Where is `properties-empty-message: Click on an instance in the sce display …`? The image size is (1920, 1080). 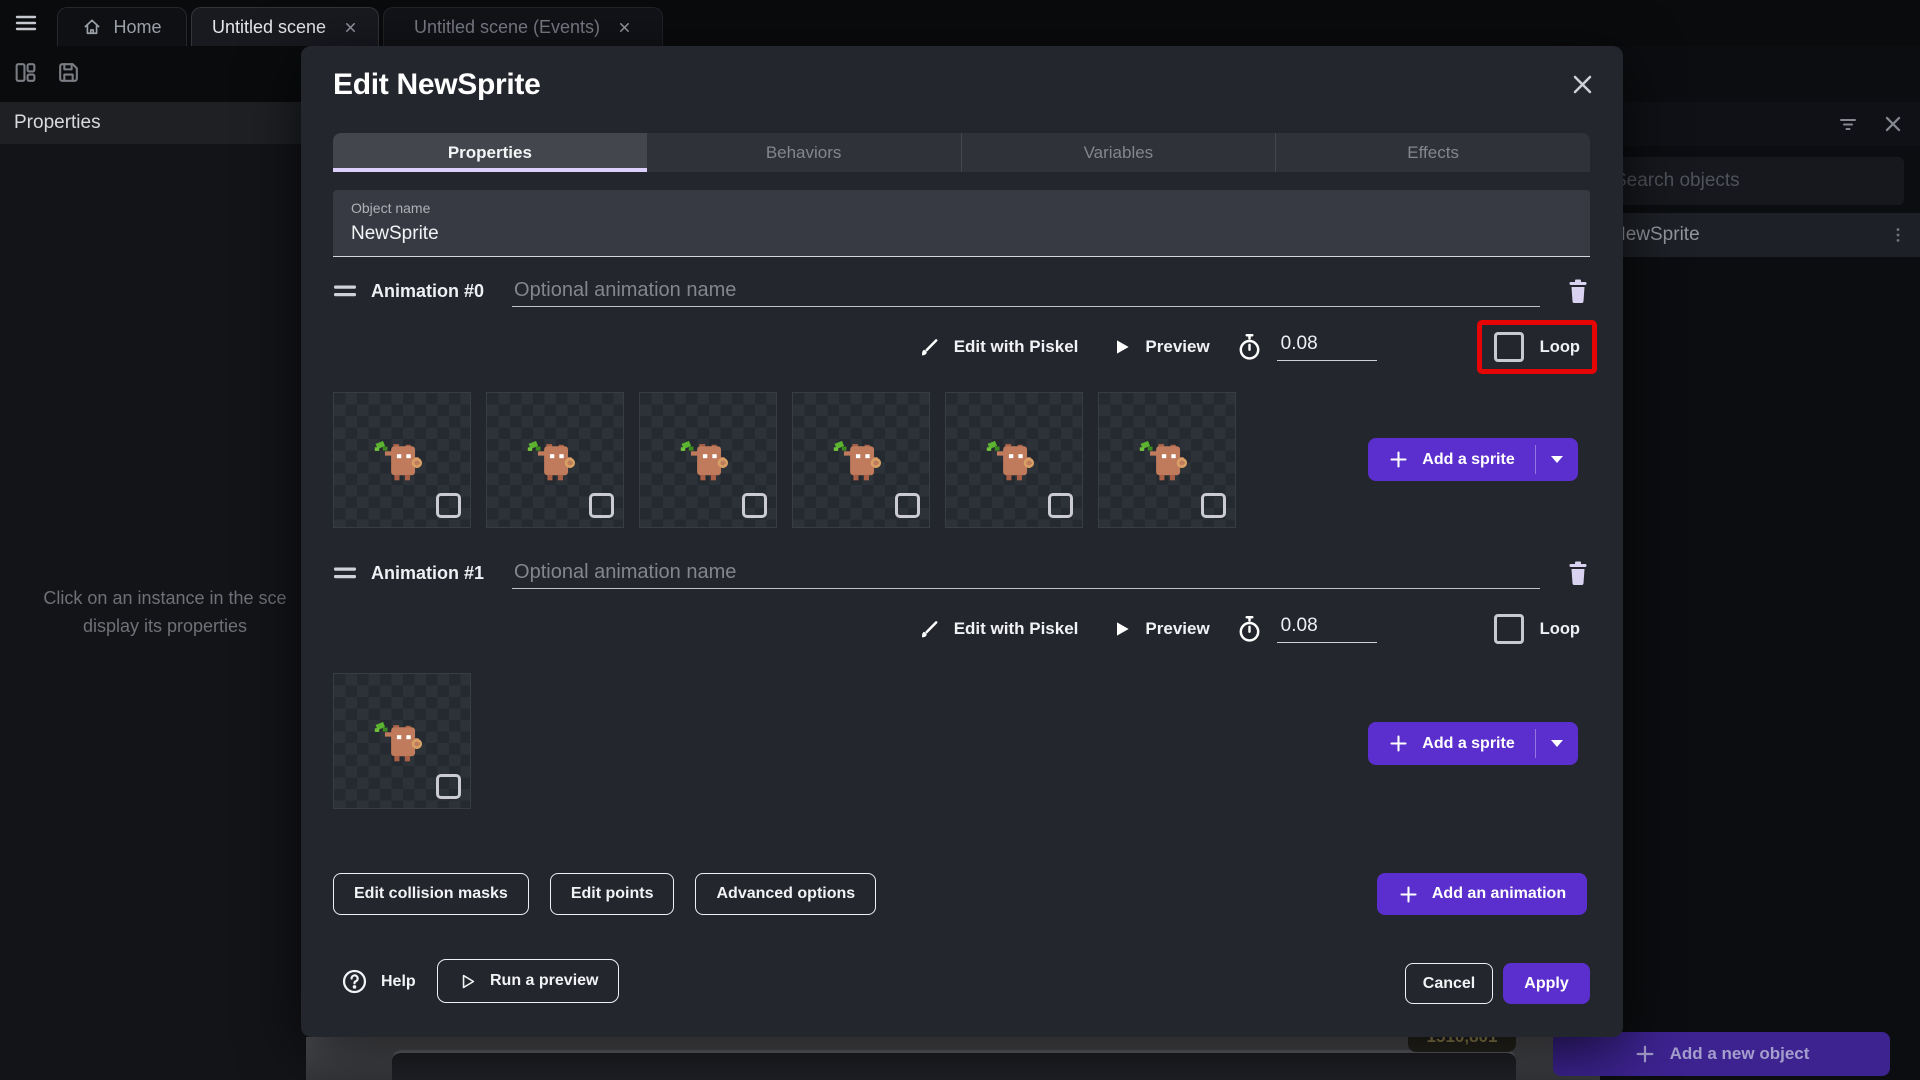
properties-empty-message: Click on an instance in the sce display … is located at coordinates (165, 612).